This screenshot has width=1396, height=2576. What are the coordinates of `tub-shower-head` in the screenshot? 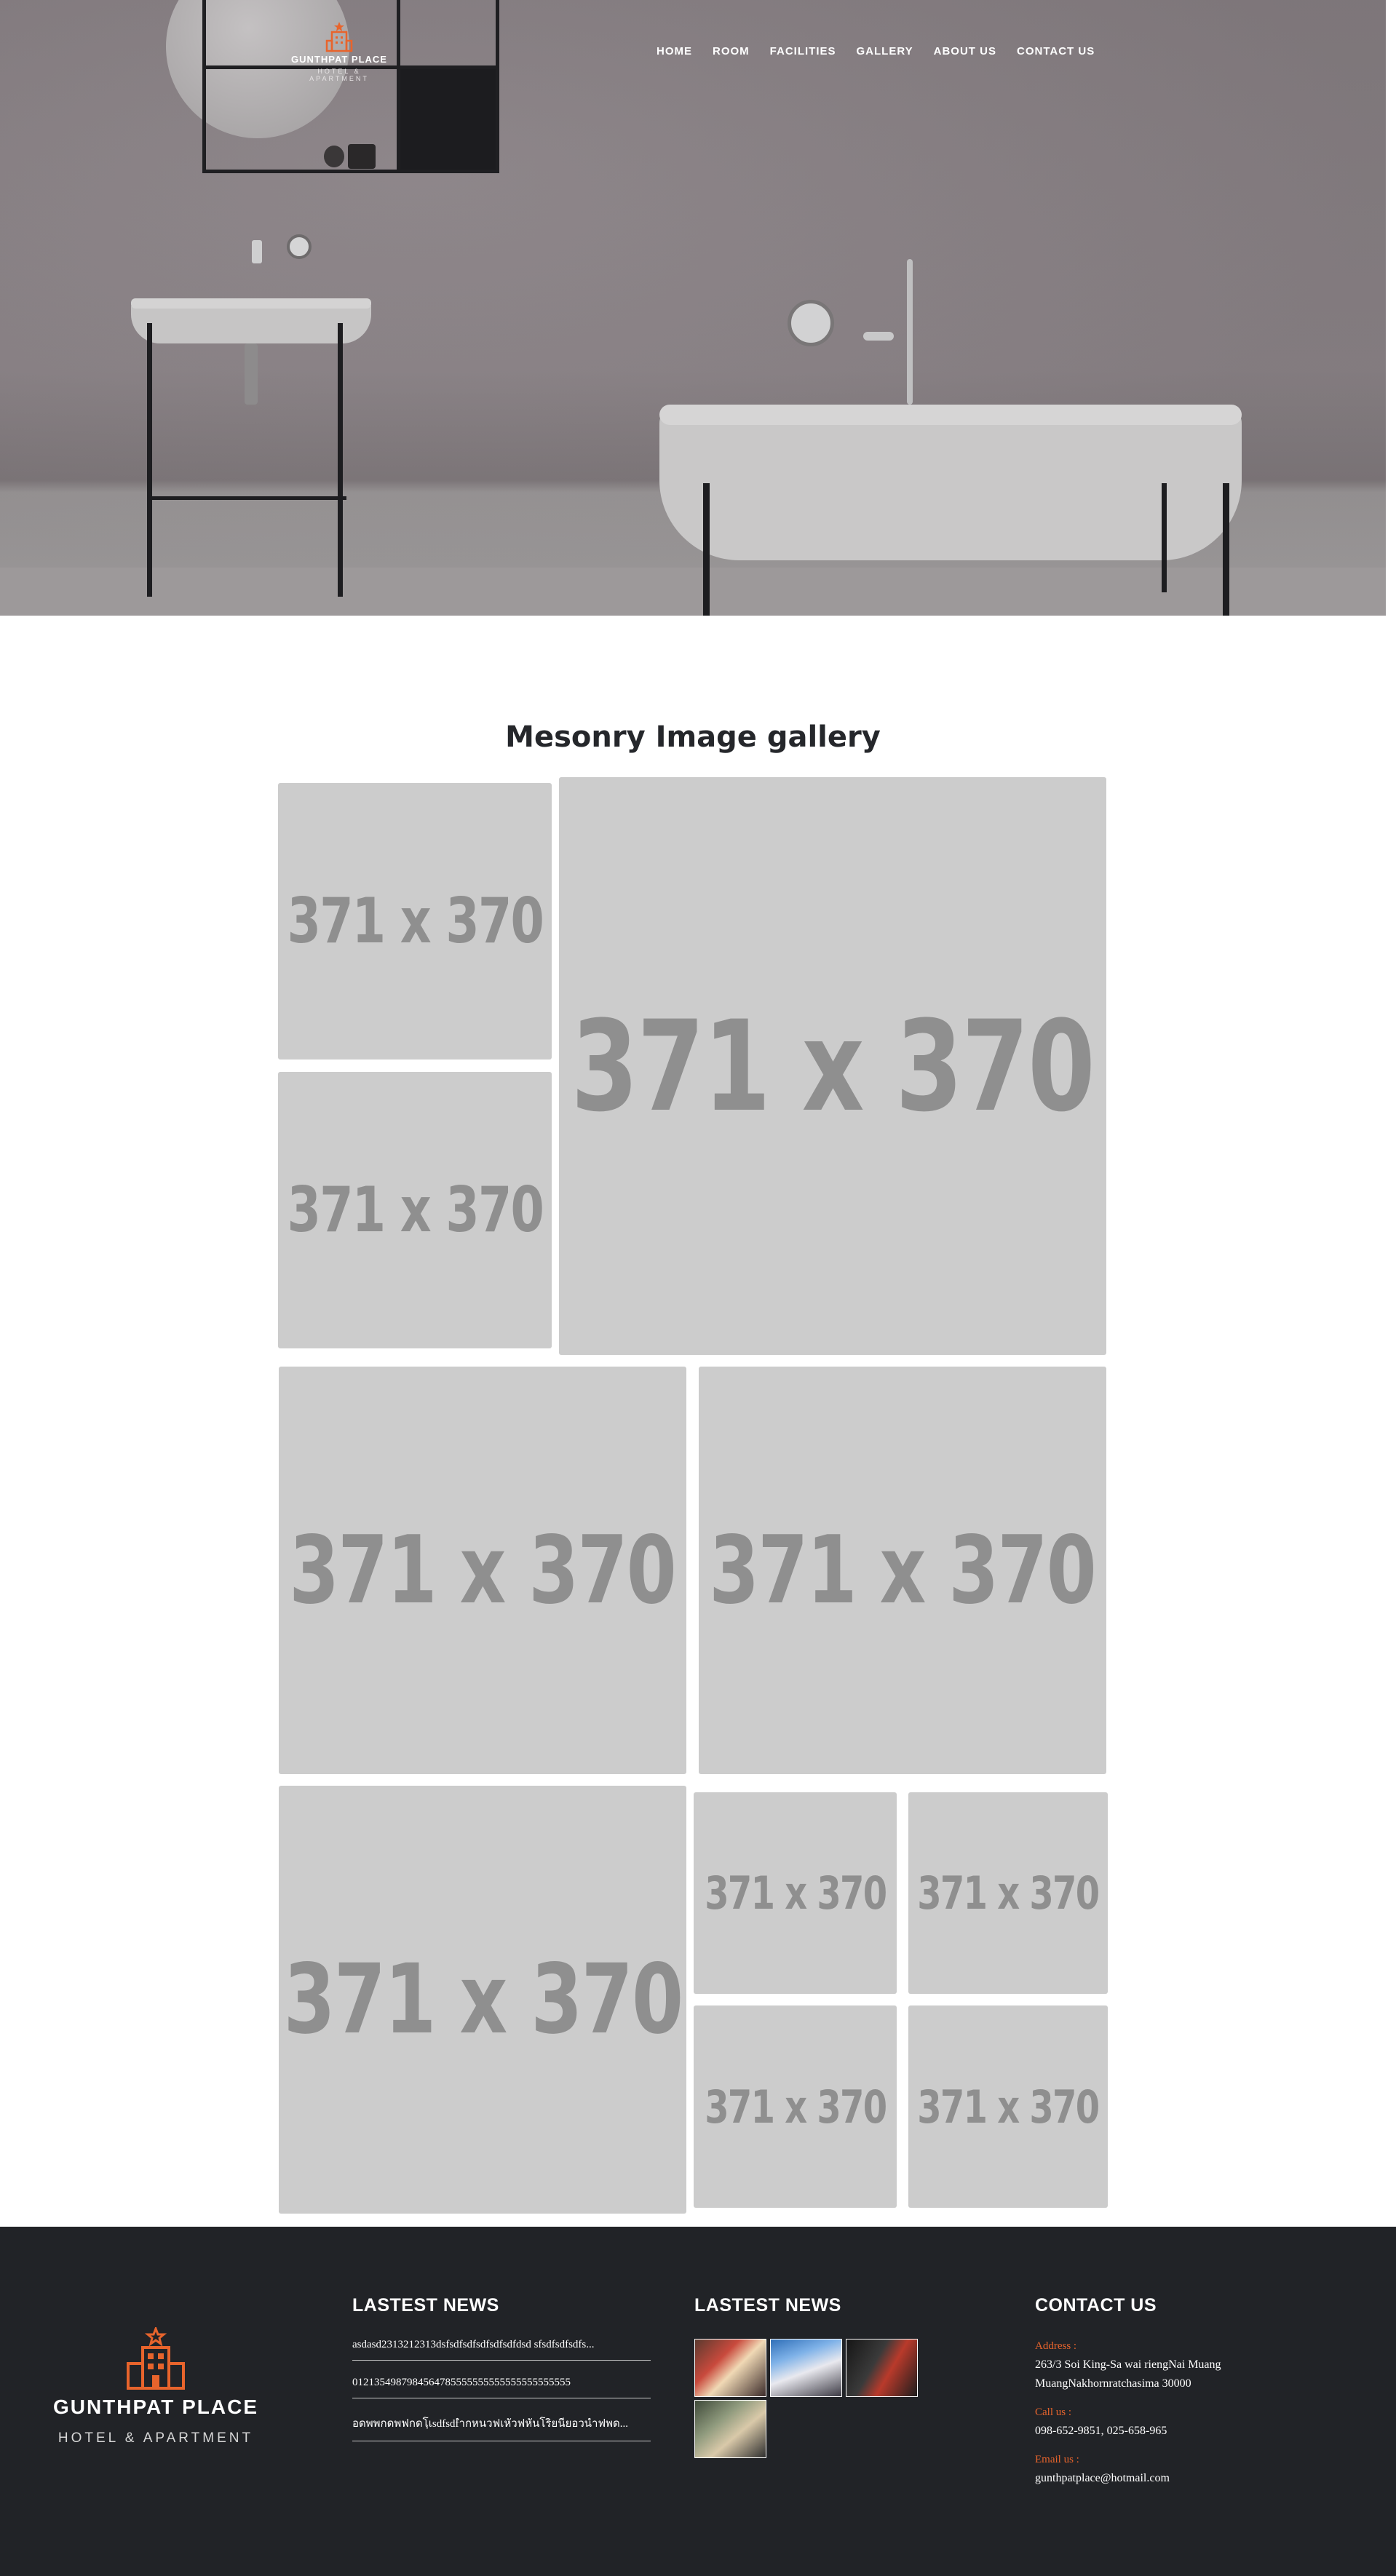 It's located at (910, 332).